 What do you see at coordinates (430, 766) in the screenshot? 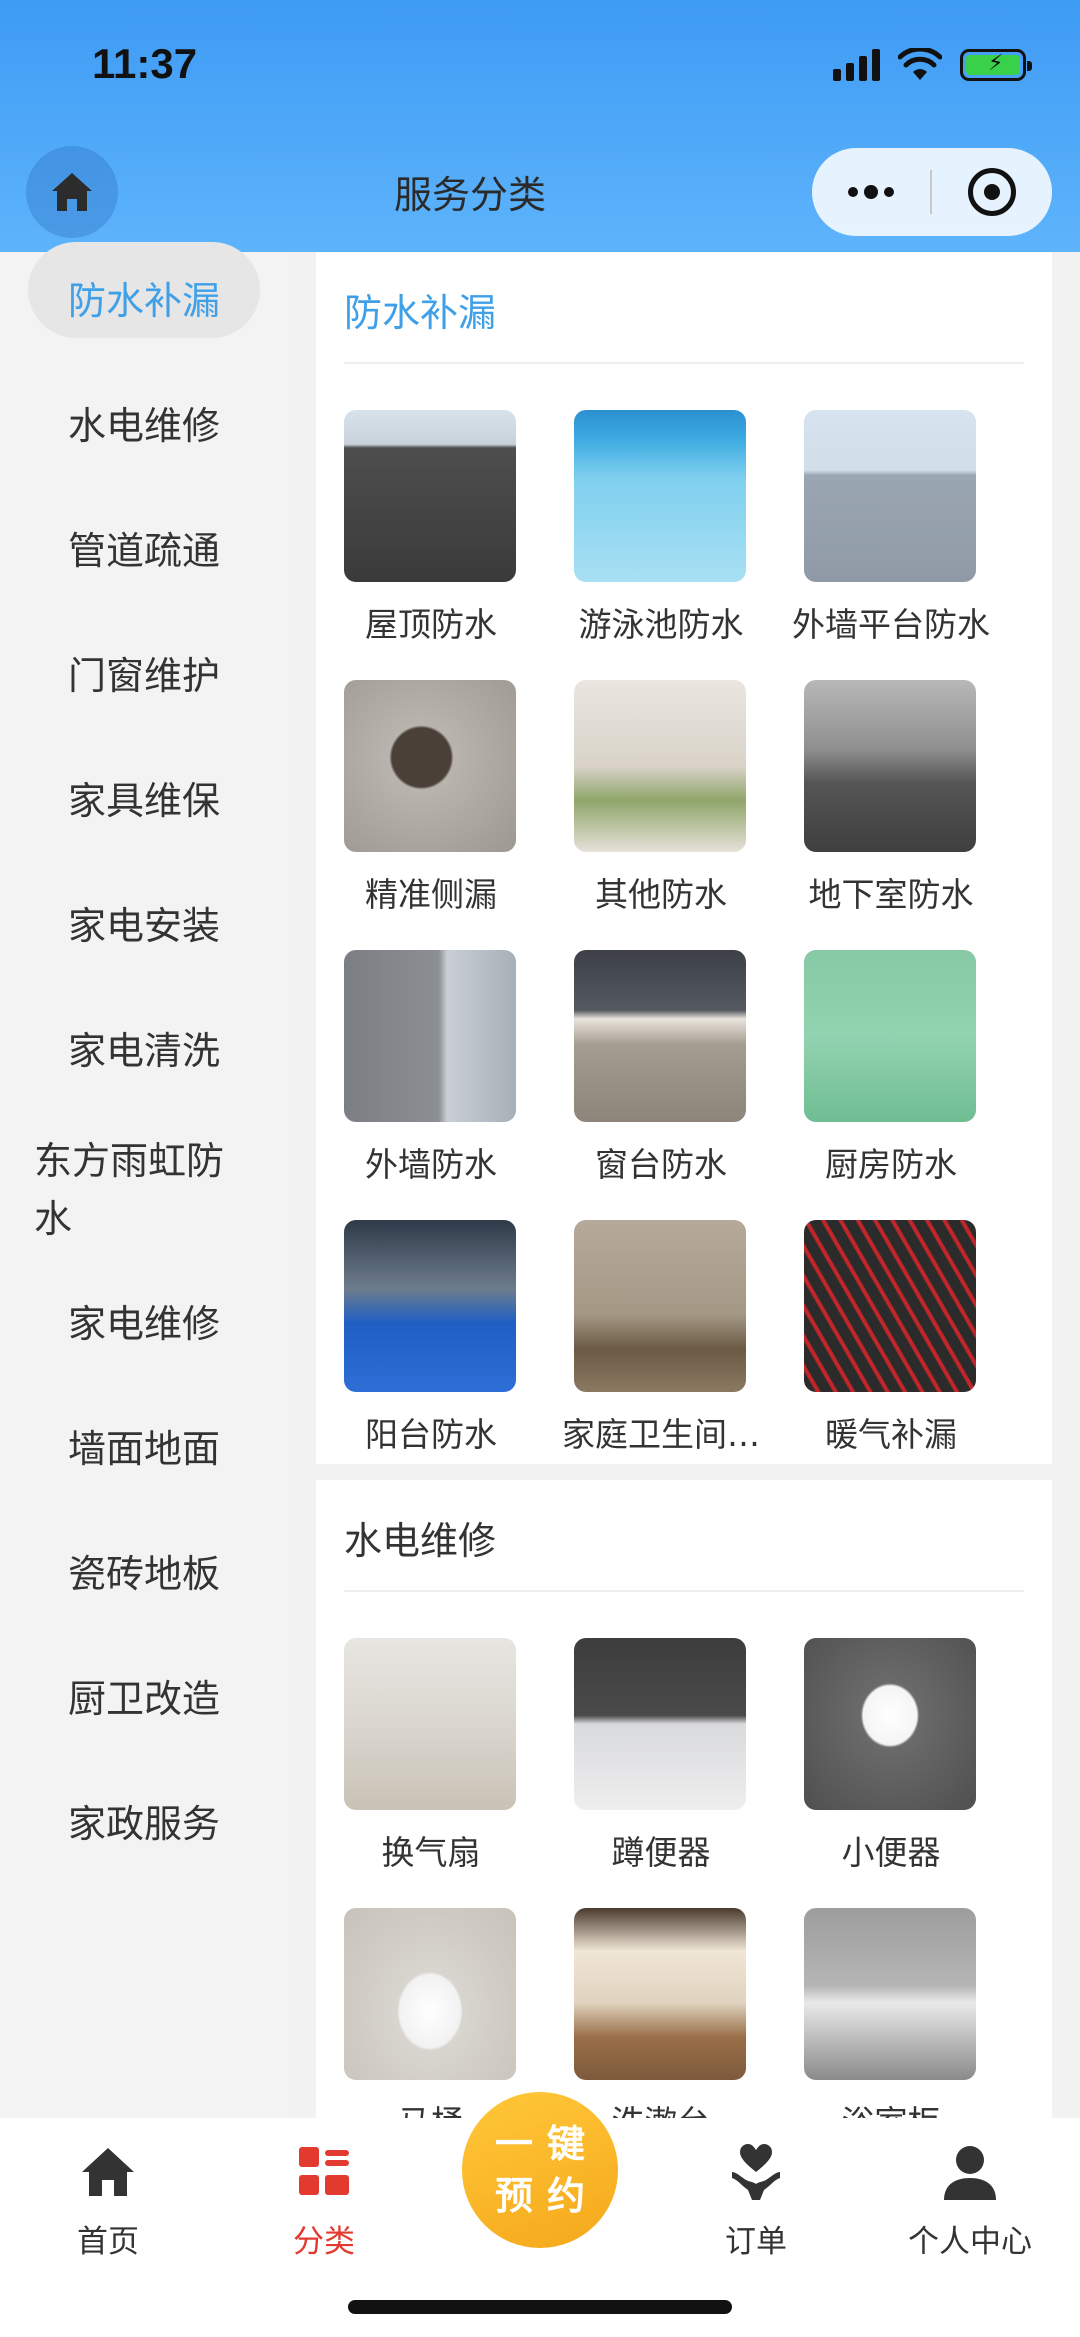
I see `leak-detection-image` at bounding box center [430, 766].